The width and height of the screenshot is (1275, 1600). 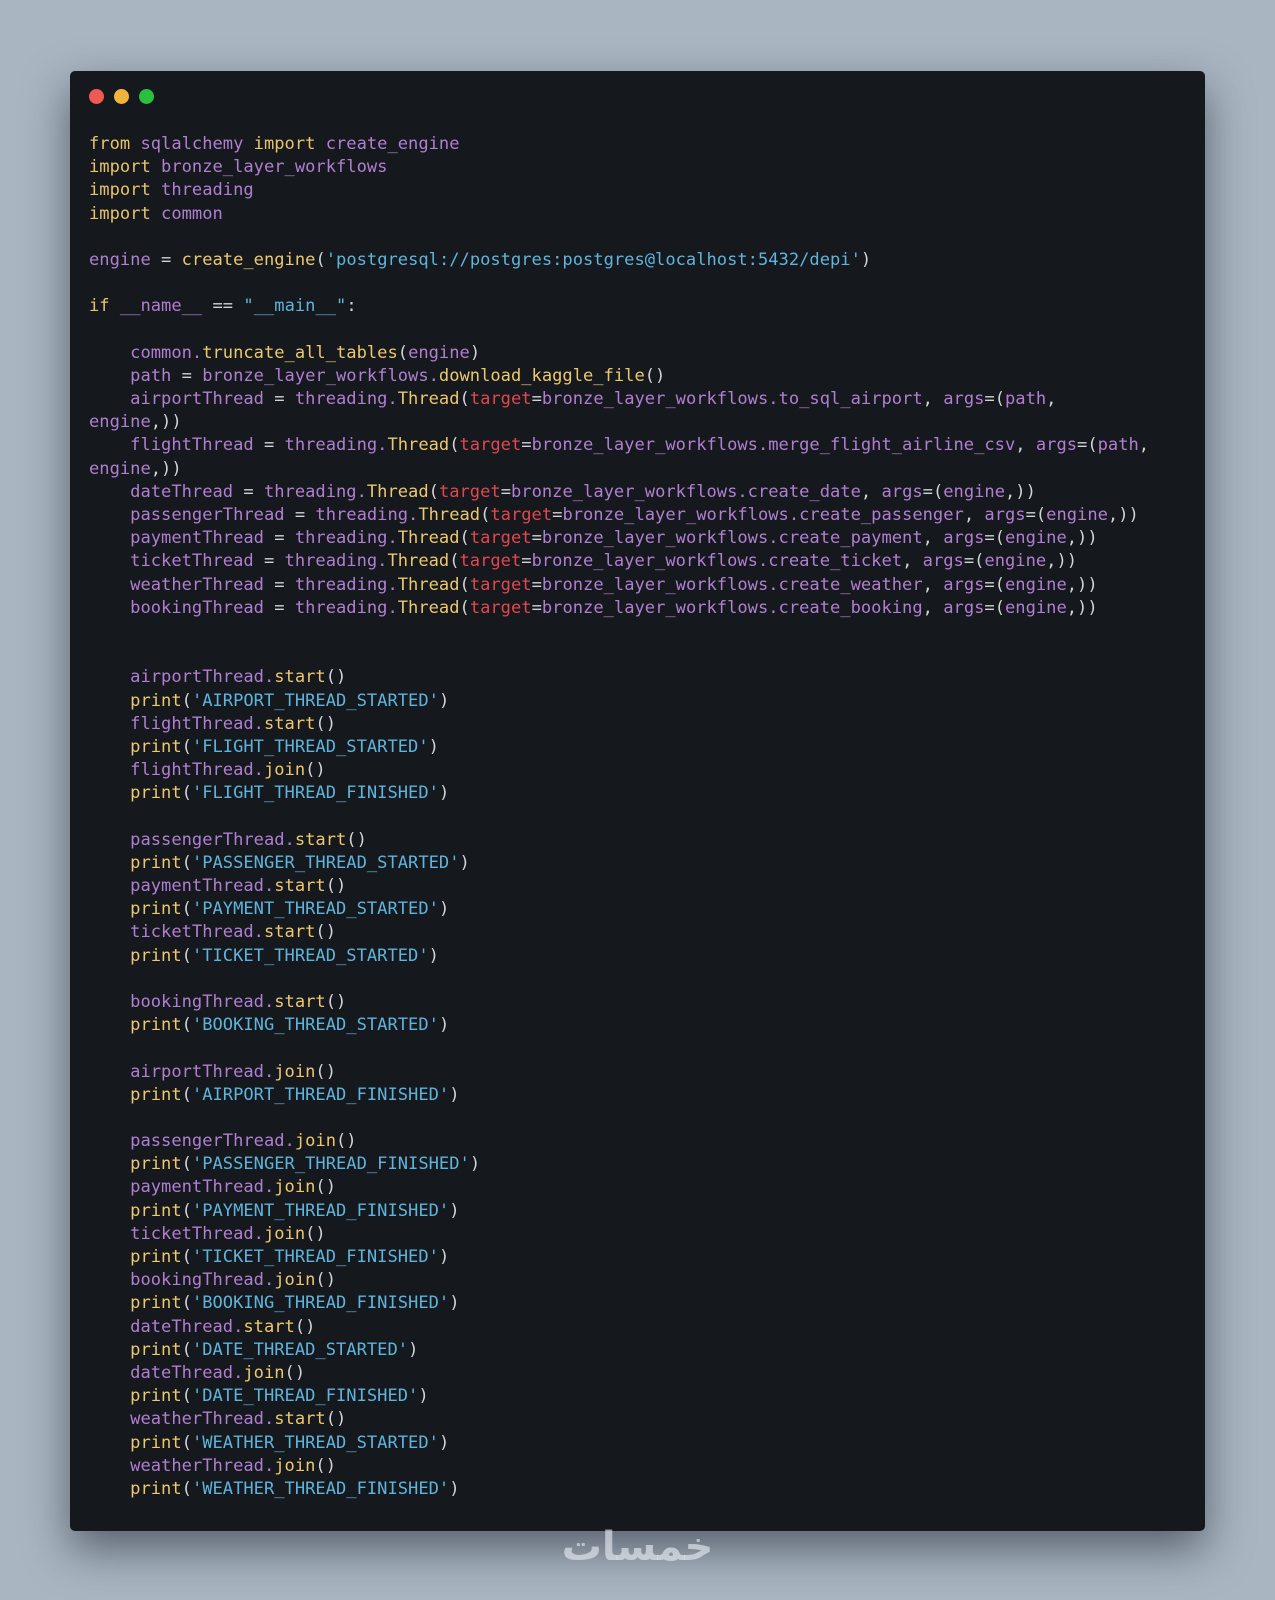 I want to click on code-token: =(, so click(x=994, y=584).